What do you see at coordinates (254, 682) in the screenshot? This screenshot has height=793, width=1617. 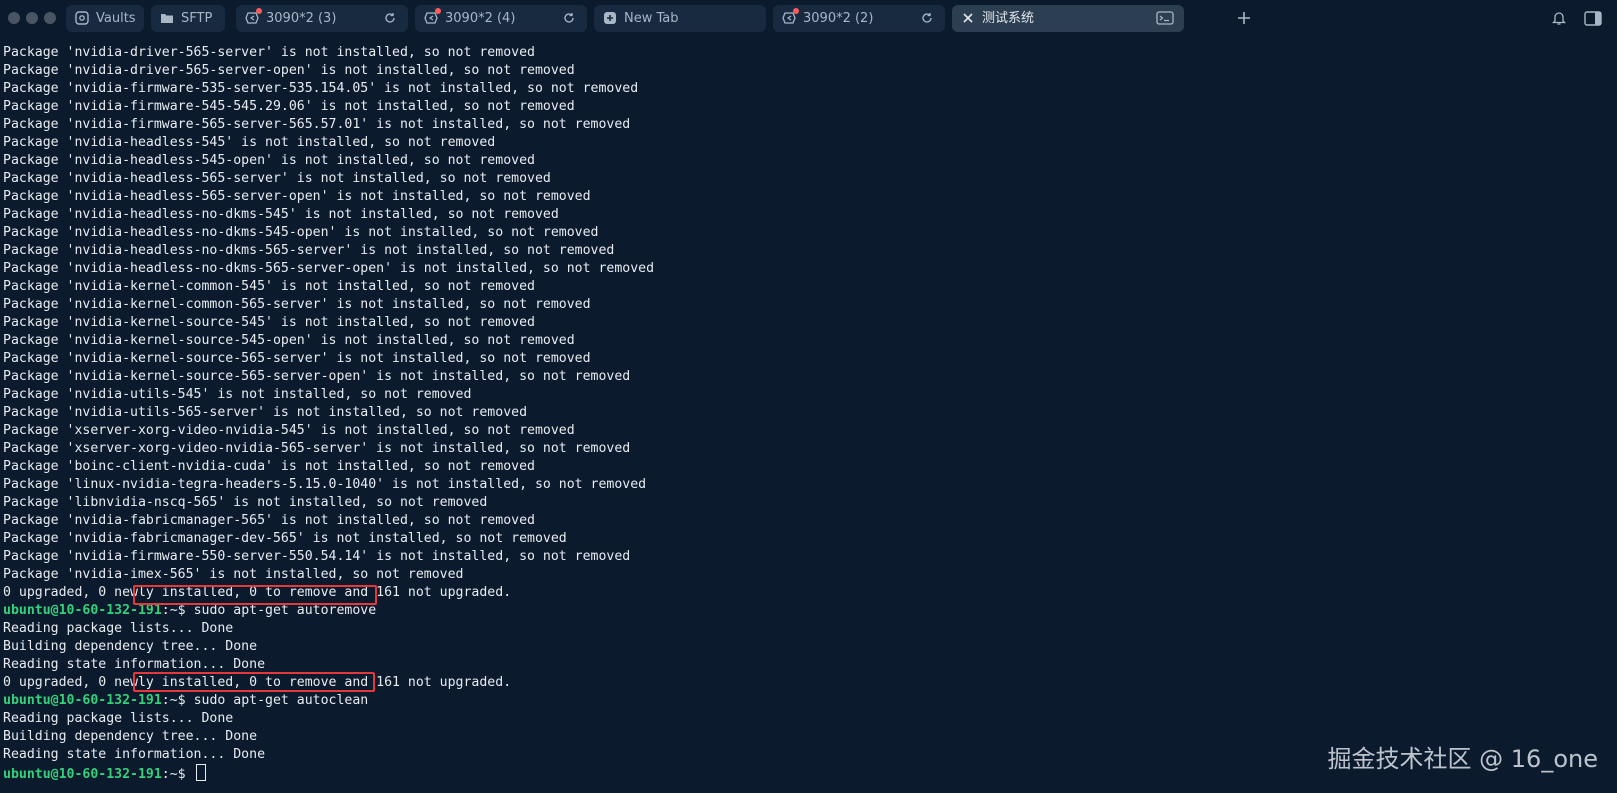 I see `highlight-box-autoclean` at bounding box center [254, 682].